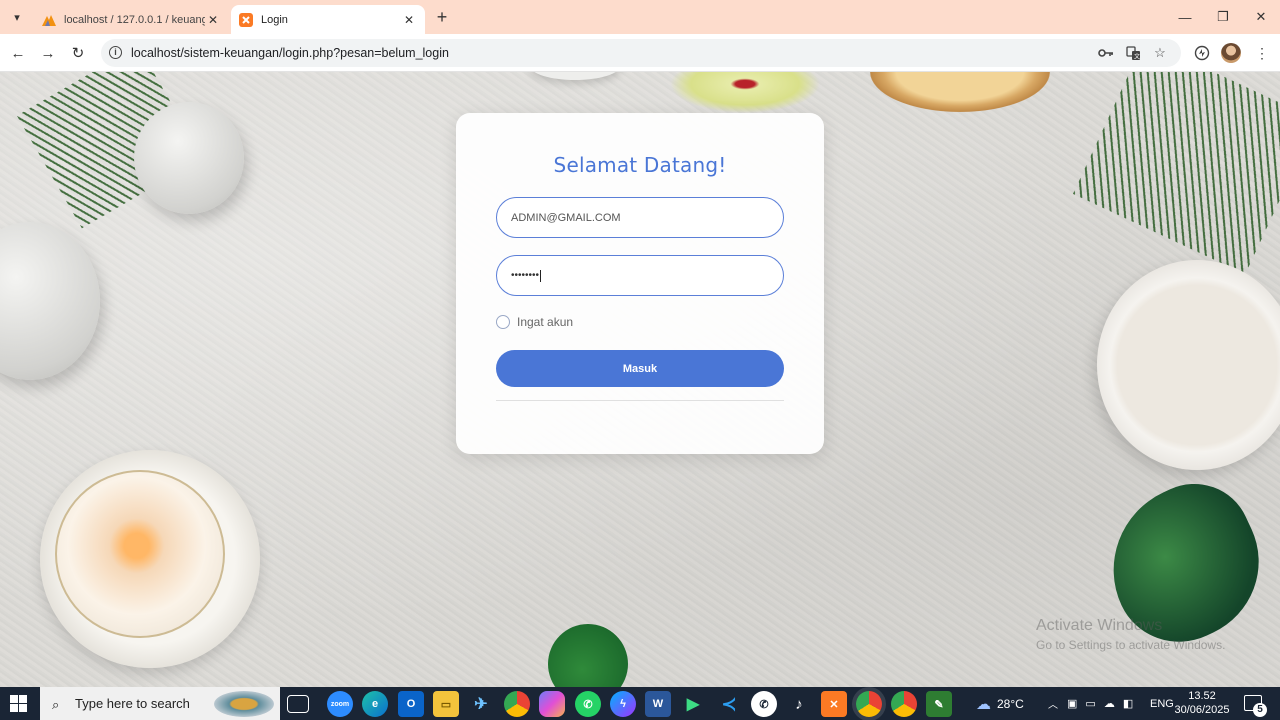 Image resolution: width=1280 pixels, height=720 pixels. Describe the element at coordinates (17, 17) in the screenshot. I see `tab-search-icon: ▾` at that location.